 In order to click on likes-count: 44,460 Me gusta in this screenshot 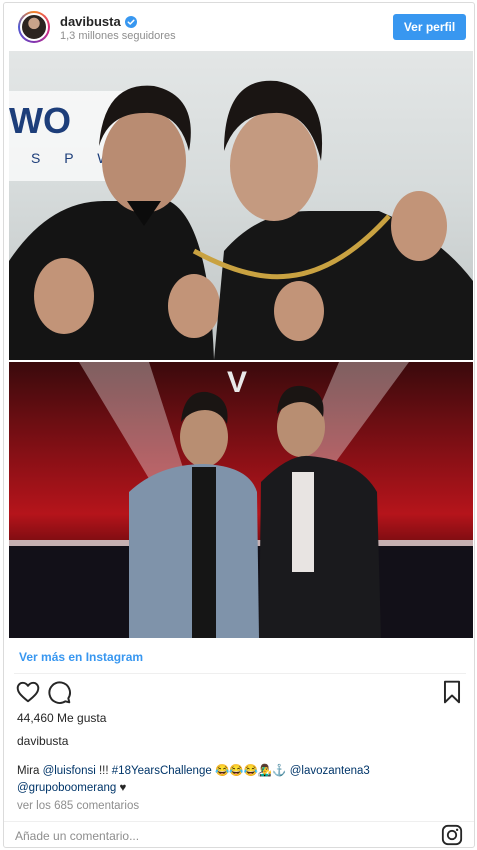, I will do `click(61, 718)`.